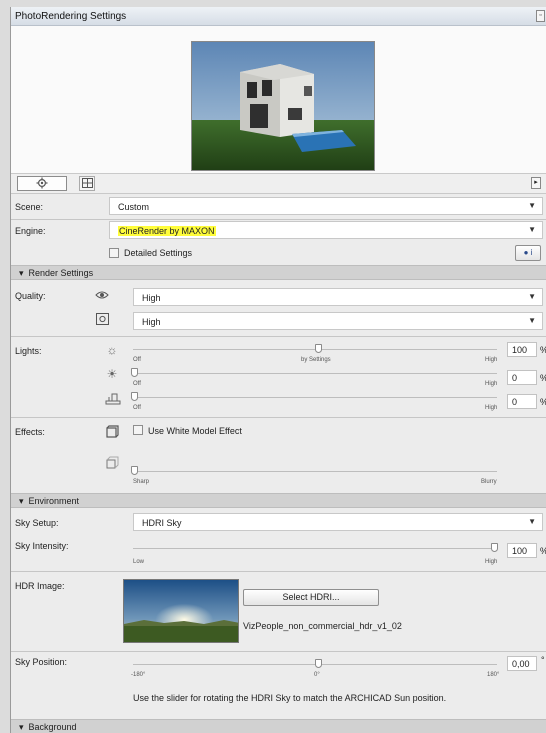  Describe the element at coordinates (491, 562) in the screenshot. I see `sky-intensity-max-label: High` at that location.